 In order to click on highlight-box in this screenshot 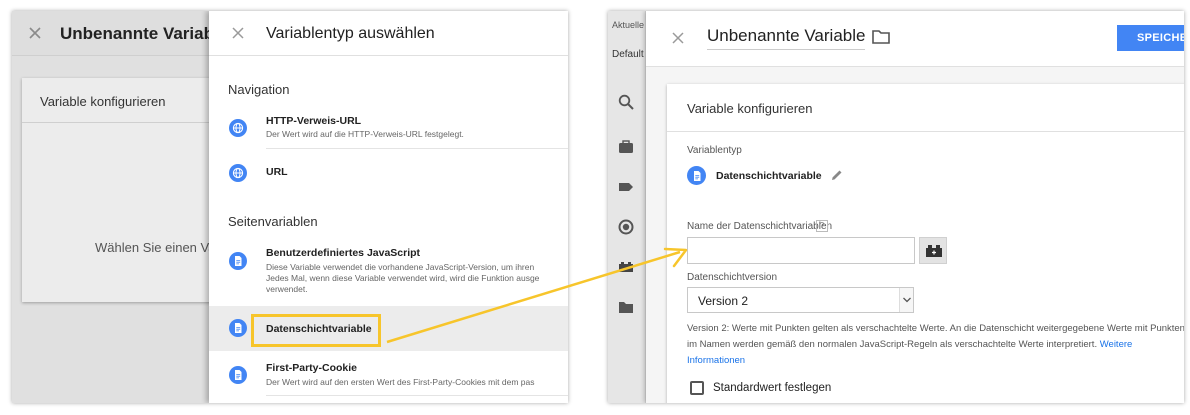, I will do `click(316, 330)`.